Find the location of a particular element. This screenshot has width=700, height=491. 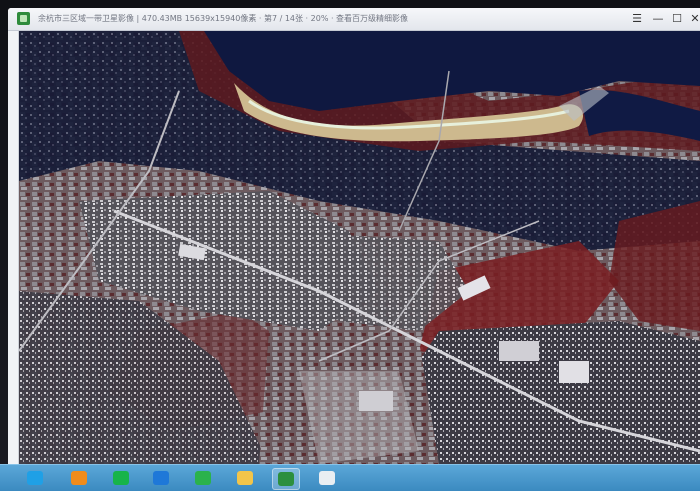

wechat-icon is located at coordinates (203, 478).